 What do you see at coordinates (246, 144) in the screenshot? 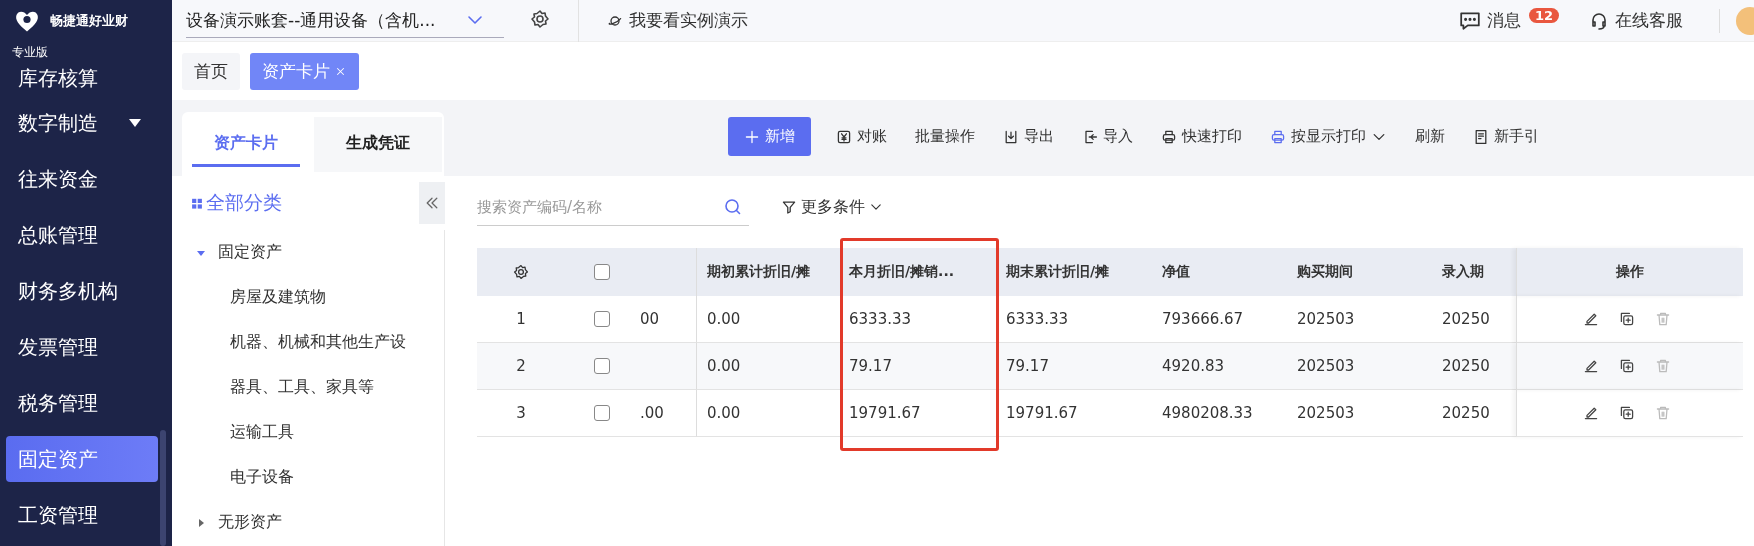
I see `content-tab: 资产卡片` at bounding box center [246, 144].